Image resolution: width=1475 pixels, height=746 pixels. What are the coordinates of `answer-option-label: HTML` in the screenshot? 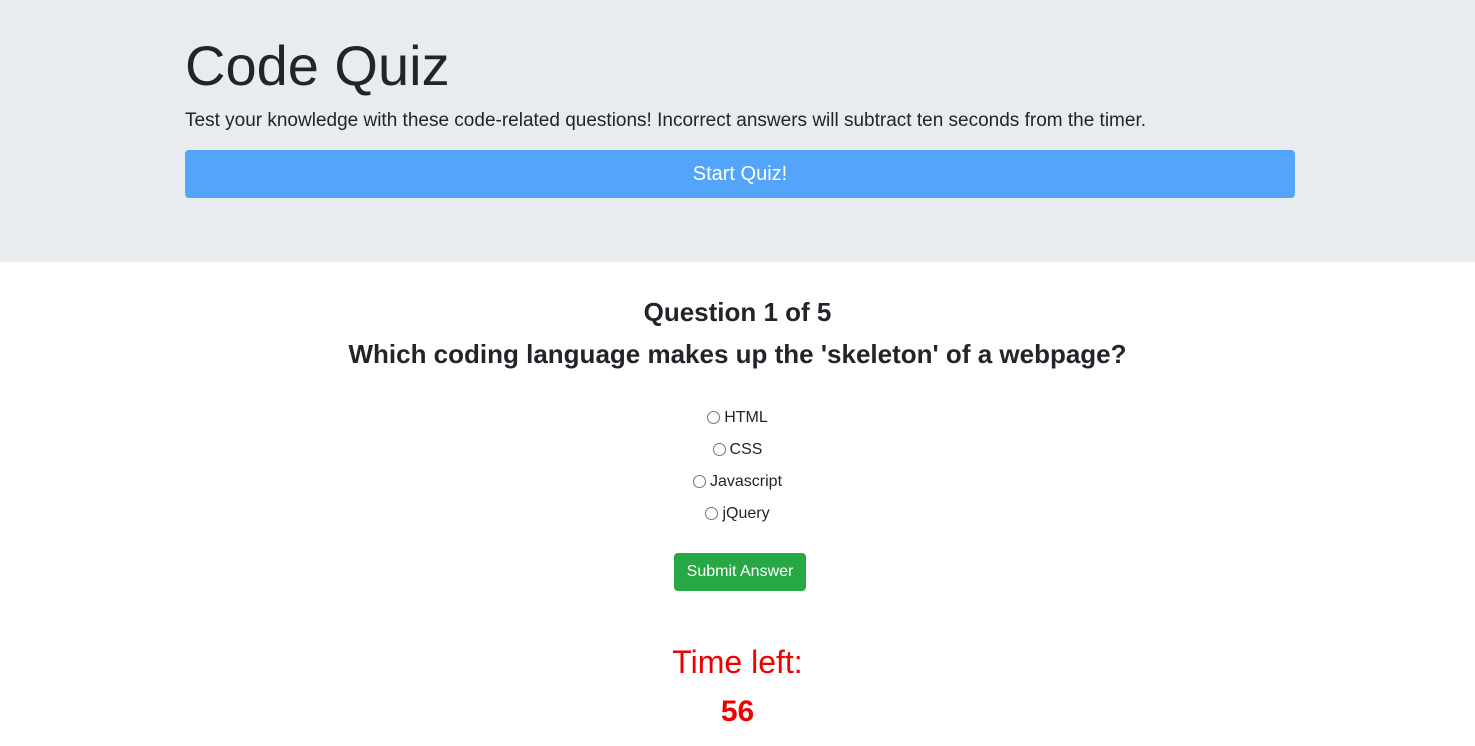 It's located at (746, 417).